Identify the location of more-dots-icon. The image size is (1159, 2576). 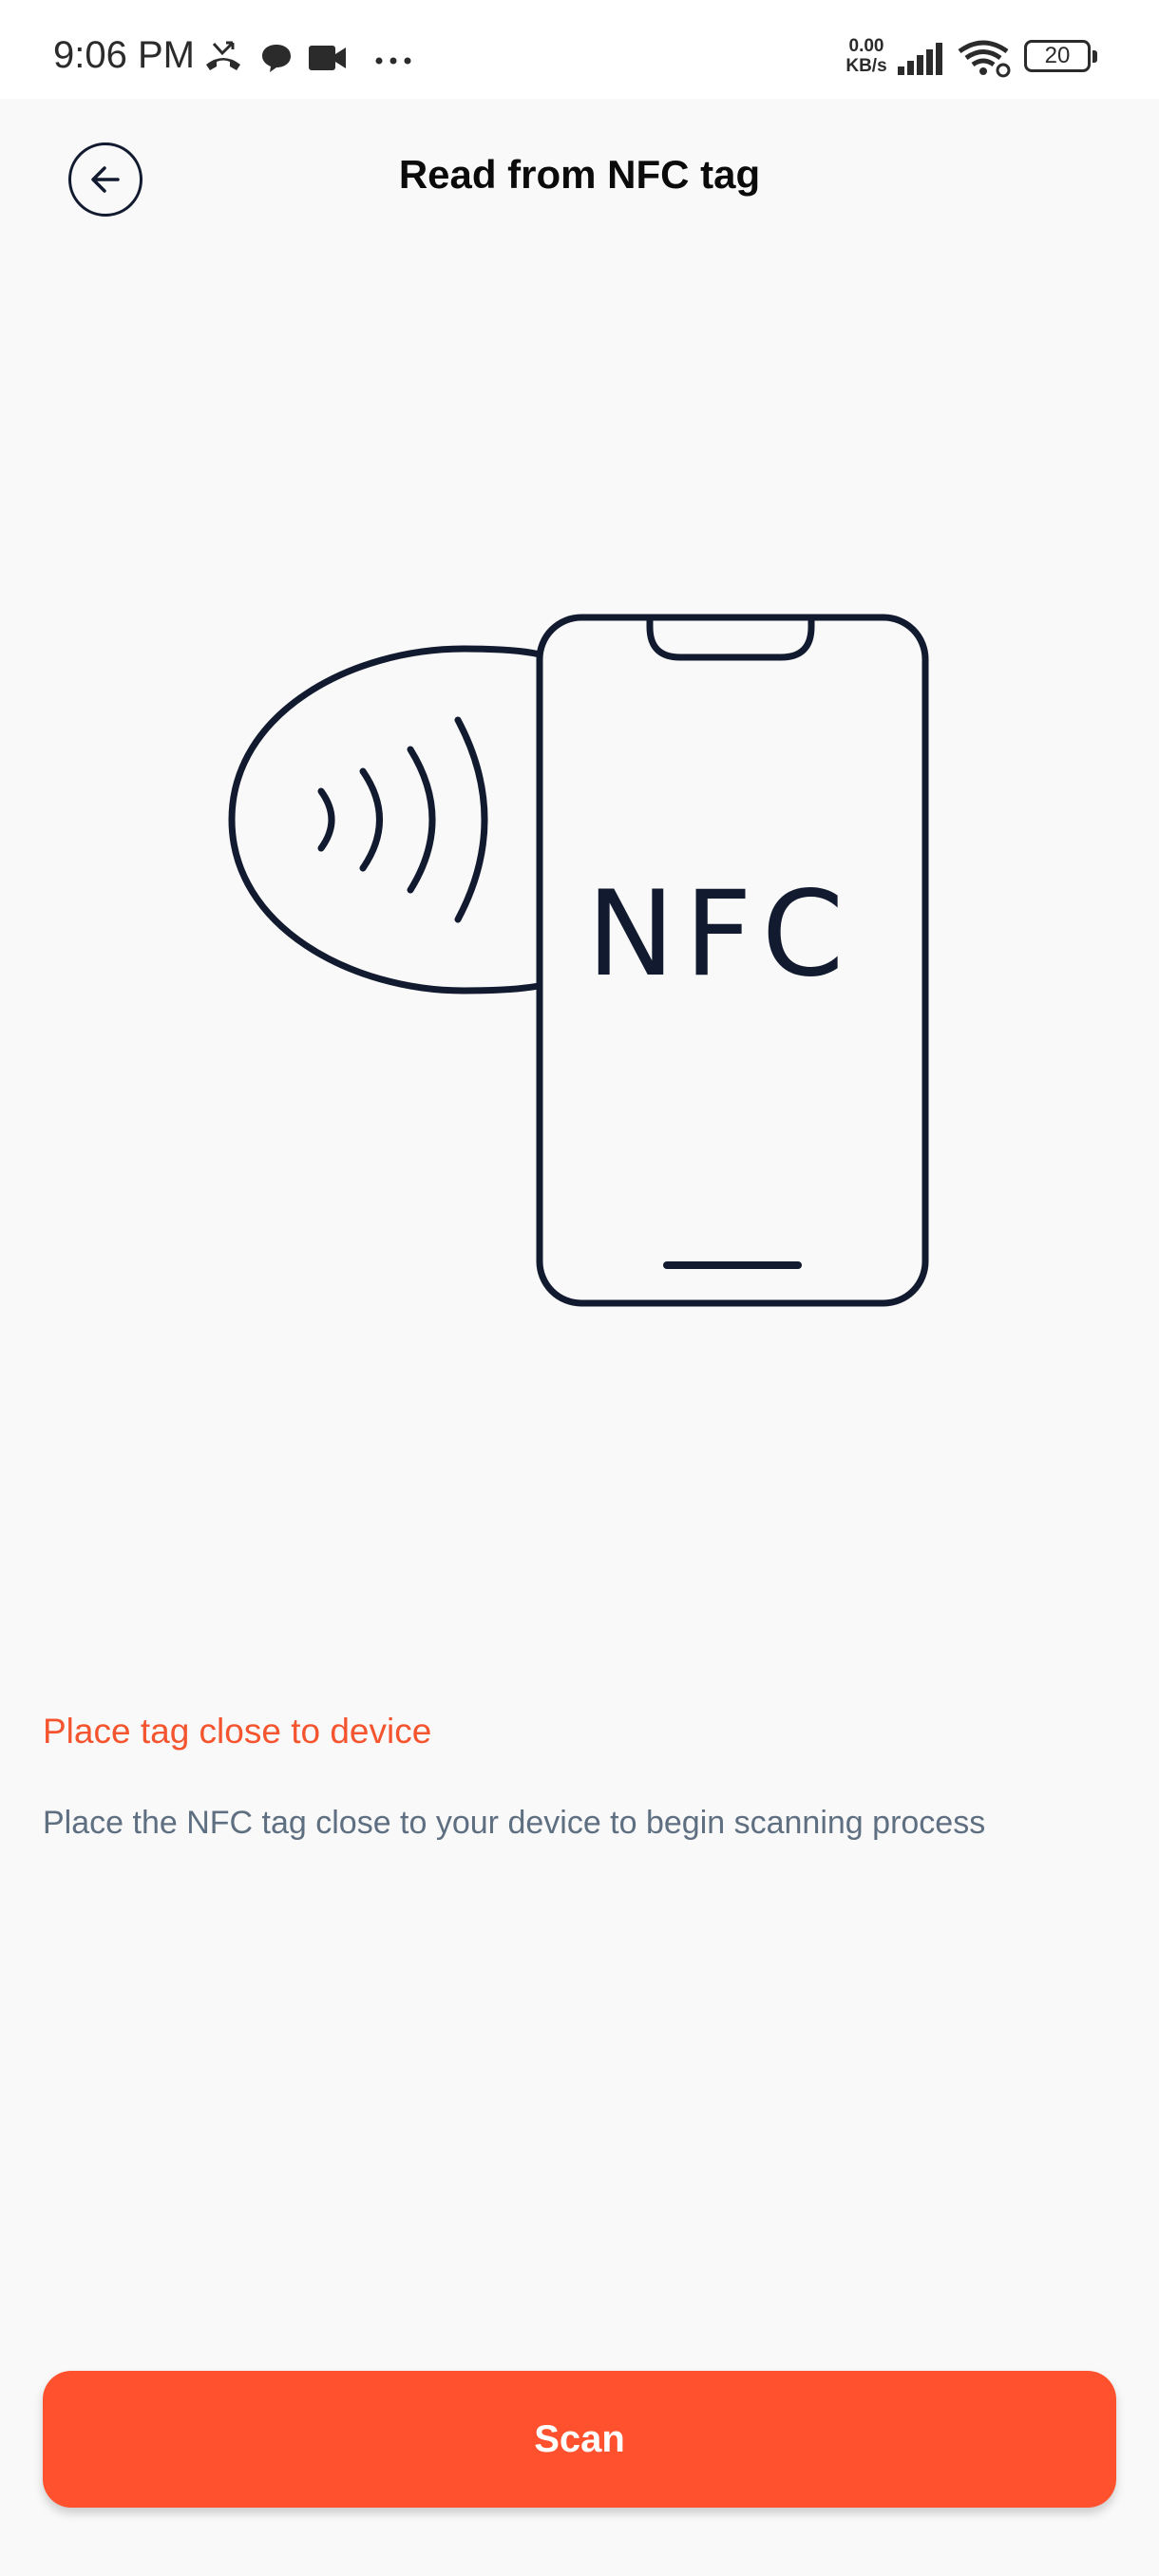
(393, 61).